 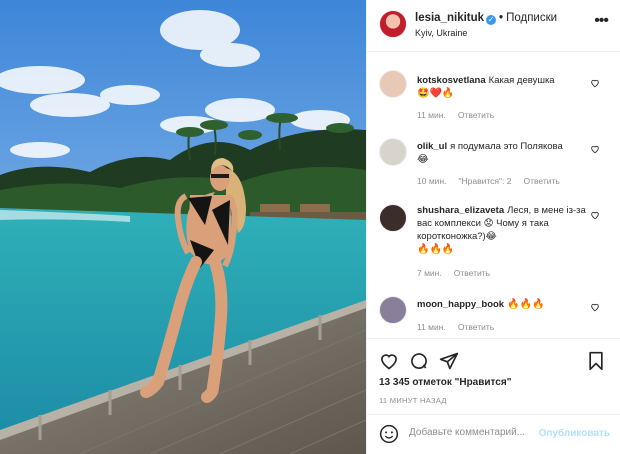 What do you see at coordinates (460, 304) in the screenshot?
I see `comment-username: moon_happy_book` at bounding box center [460, 304].